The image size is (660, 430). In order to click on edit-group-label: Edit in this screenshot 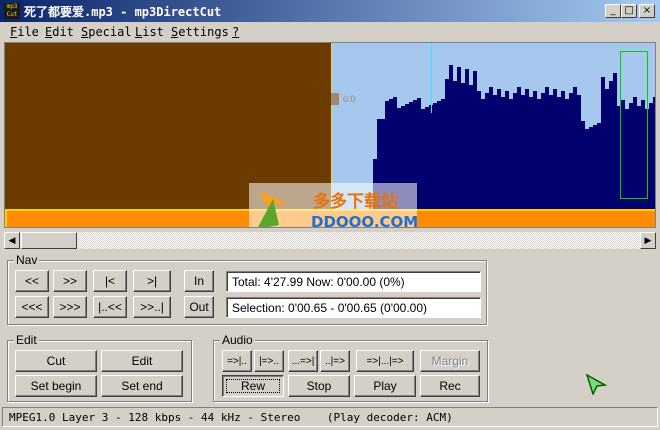, I will do `click(26, 340)`.